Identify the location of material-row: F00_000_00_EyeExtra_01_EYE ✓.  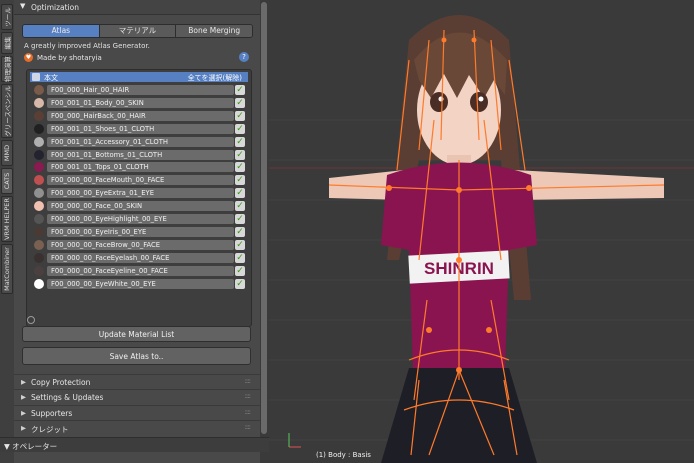
(139, 193).